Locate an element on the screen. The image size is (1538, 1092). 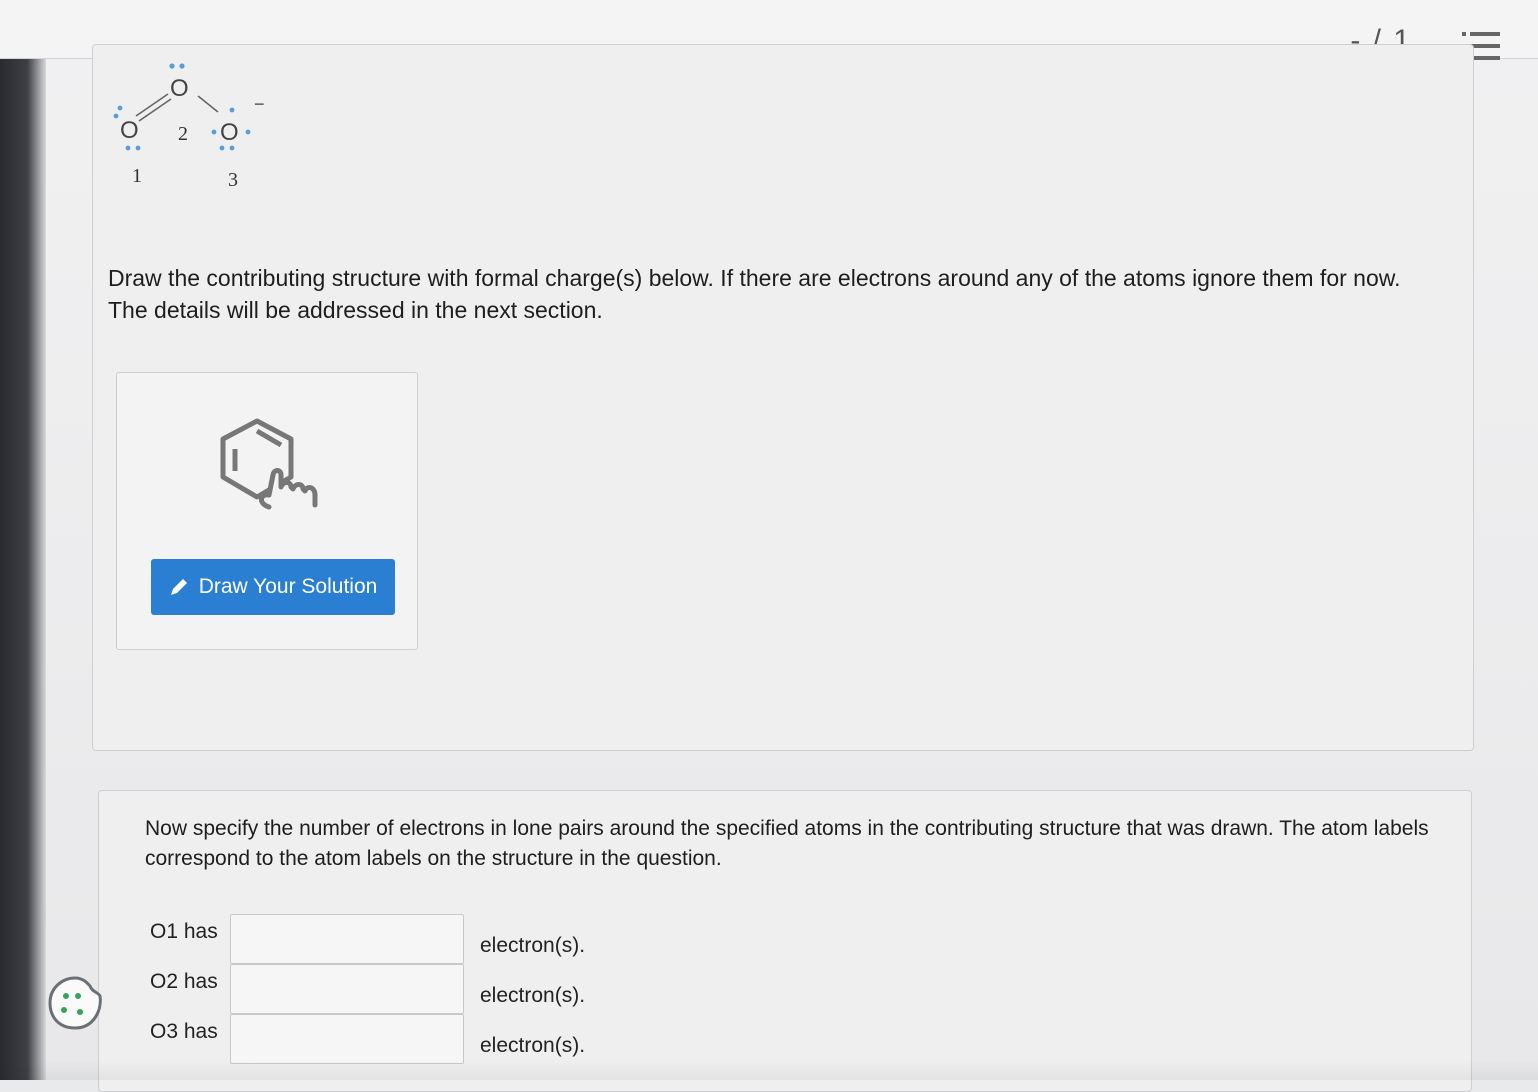
ozone-structure: O O O − 1 2 3 is located at coordinates (189, 127).